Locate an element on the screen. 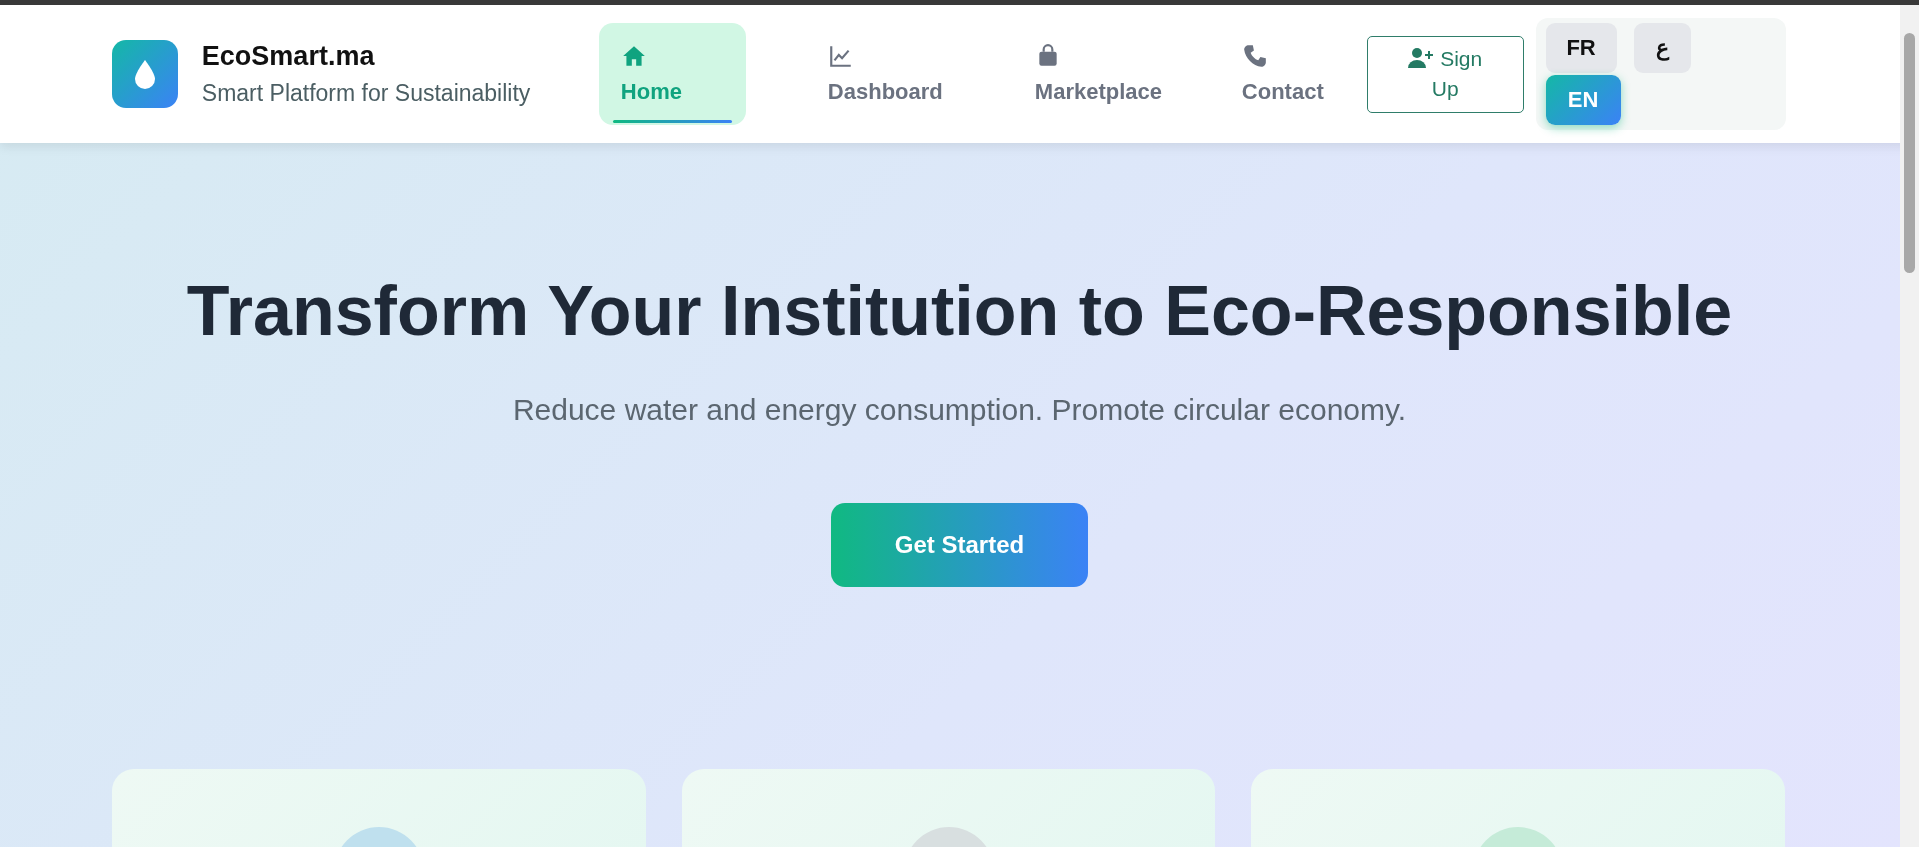 This screenshot has width=1919, height=847. nav-tab: Marketplace is located at coordinates (1086, 74).